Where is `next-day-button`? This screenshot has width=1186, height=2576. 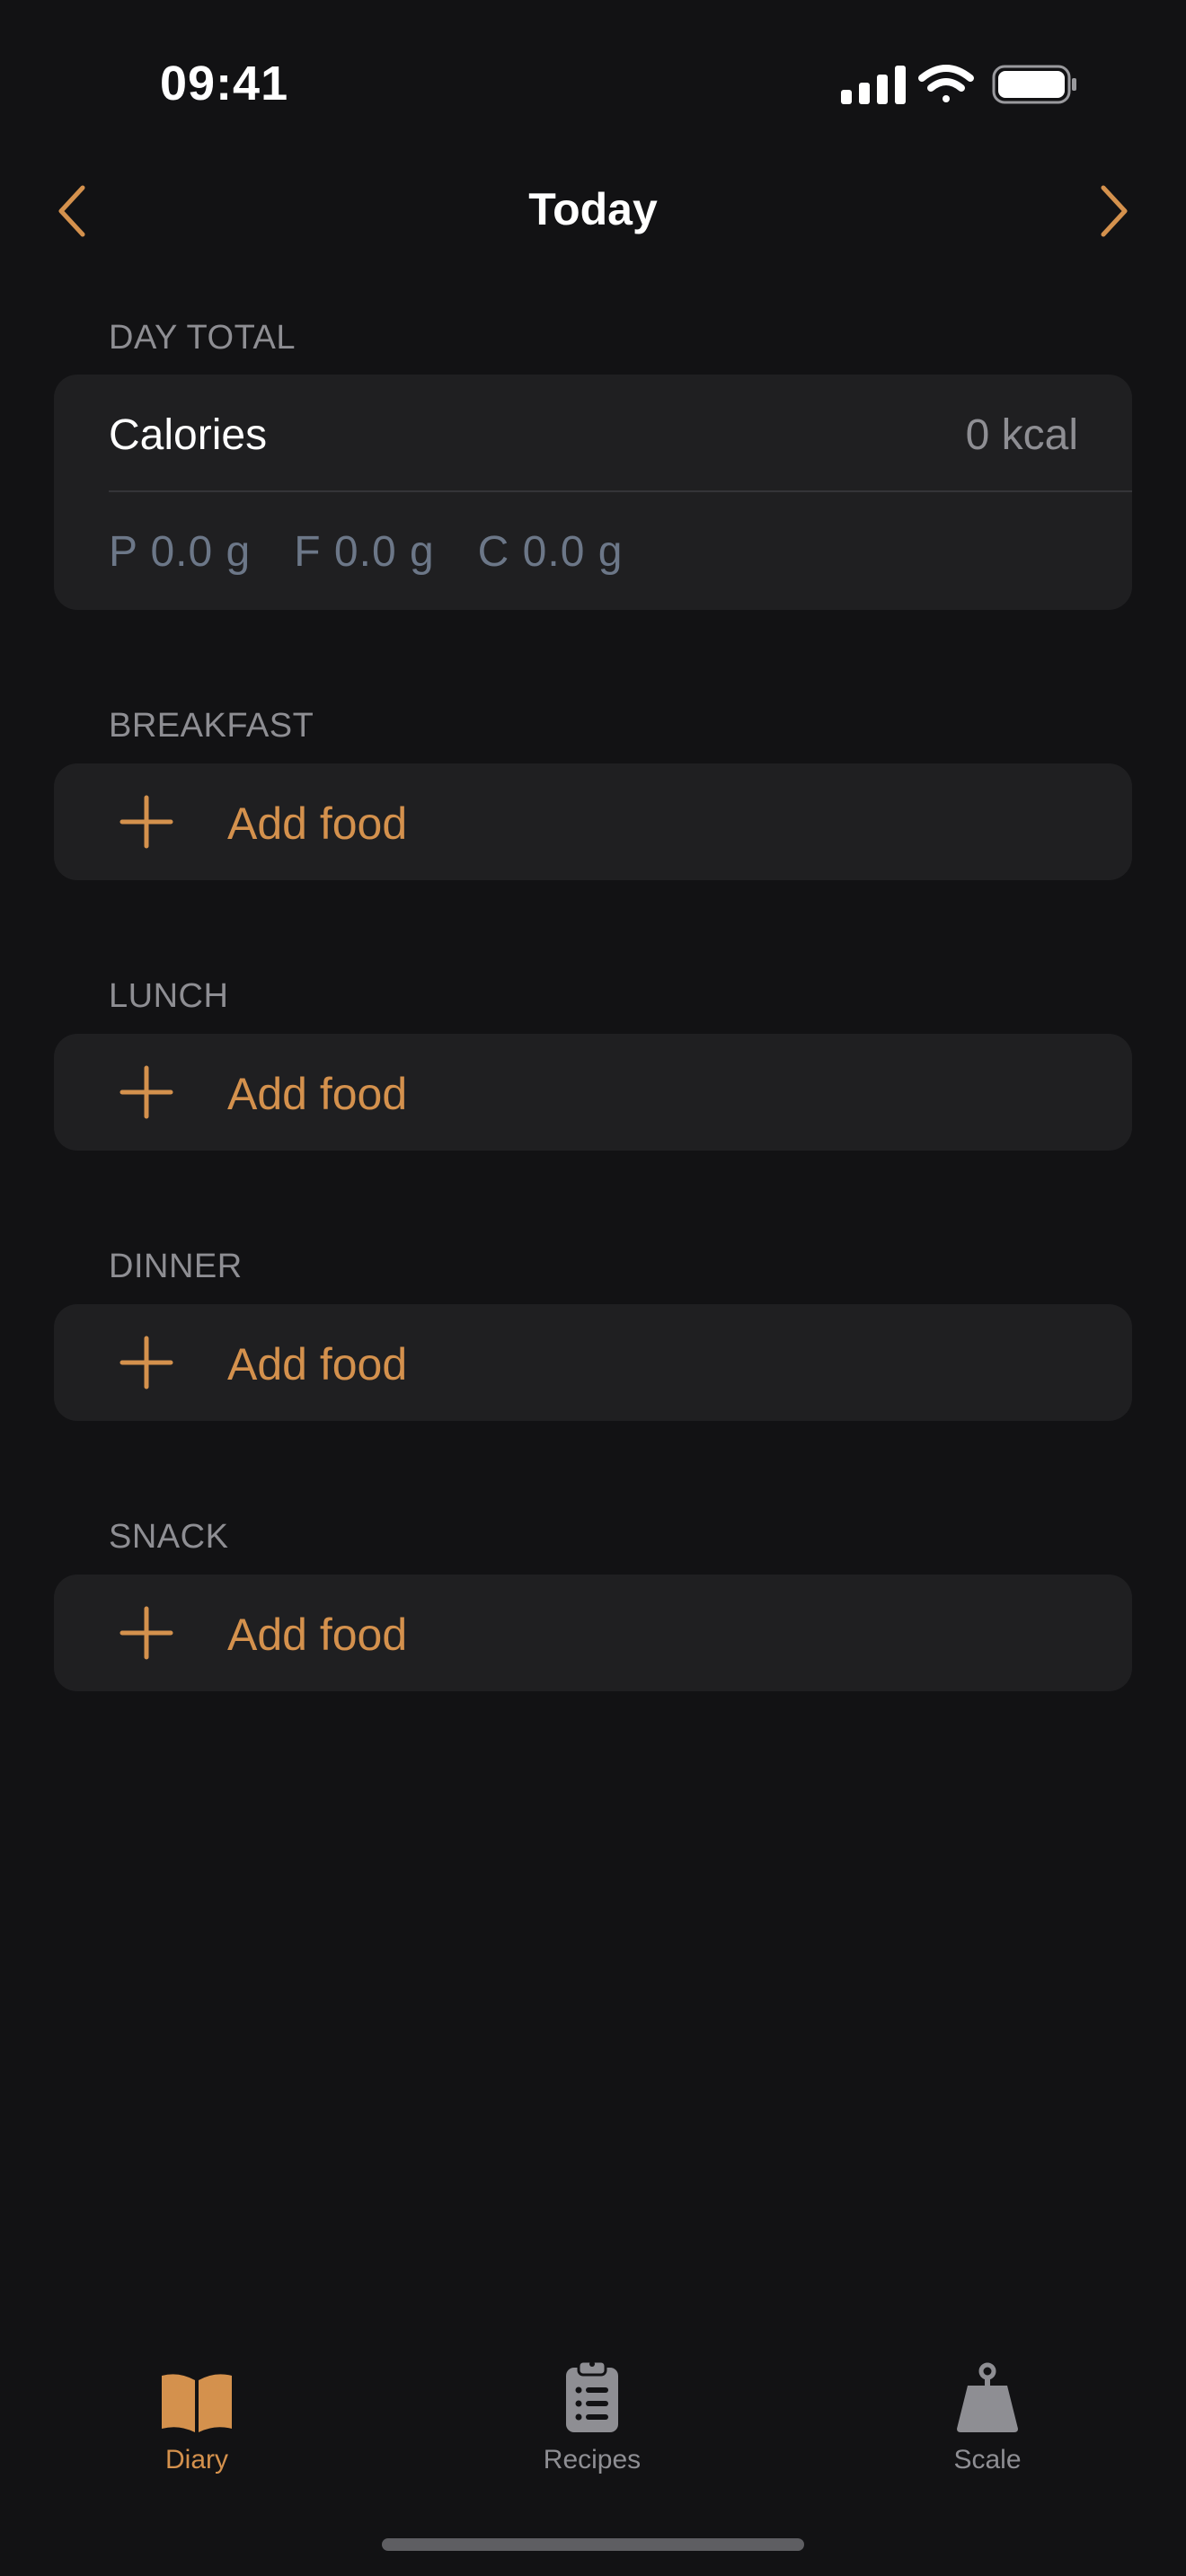 next-day-button is located at coordinates (1114, 211).